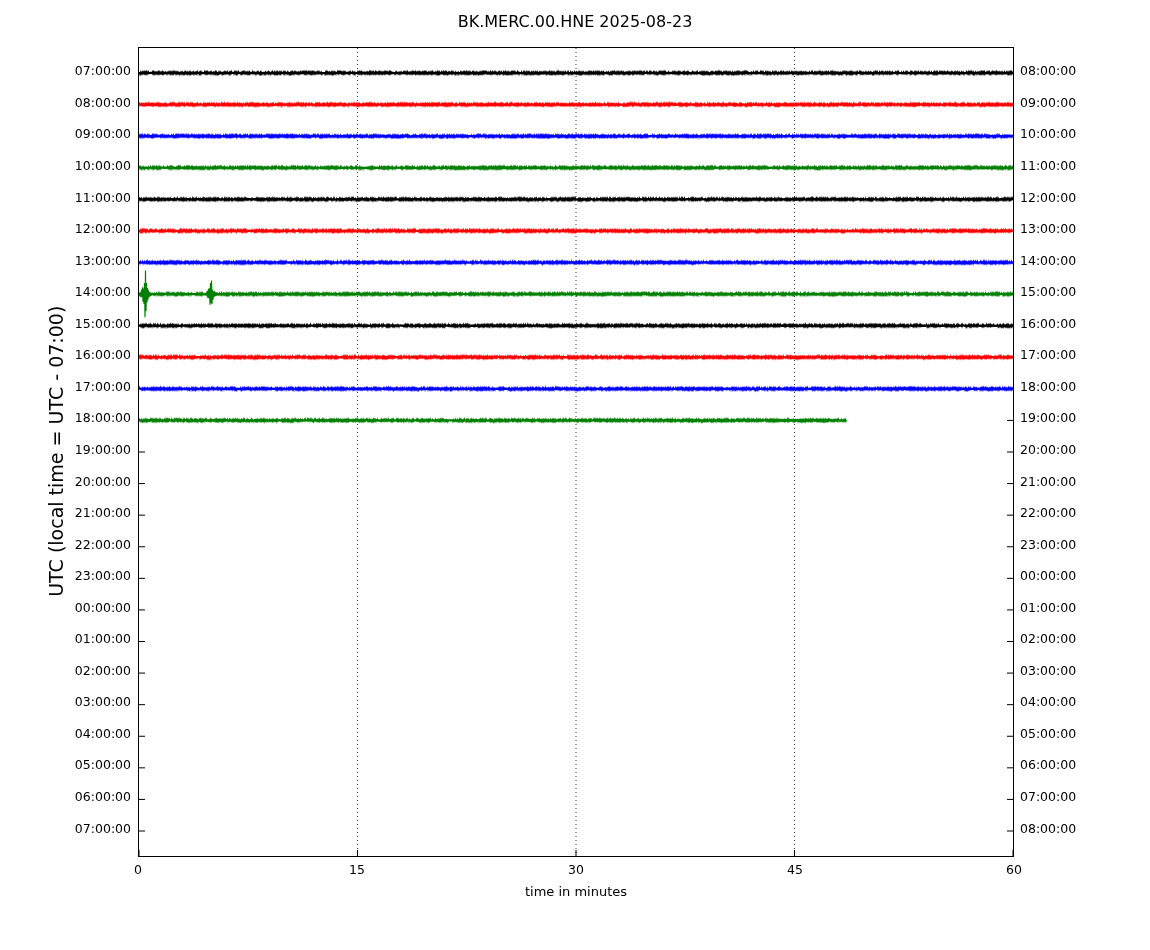 This screenshot has width=1150, height=950. What do you see at coordinates (795, 870) in the screenshot?
I see `x-tick-label: 45` at bounding box center [795, 870].